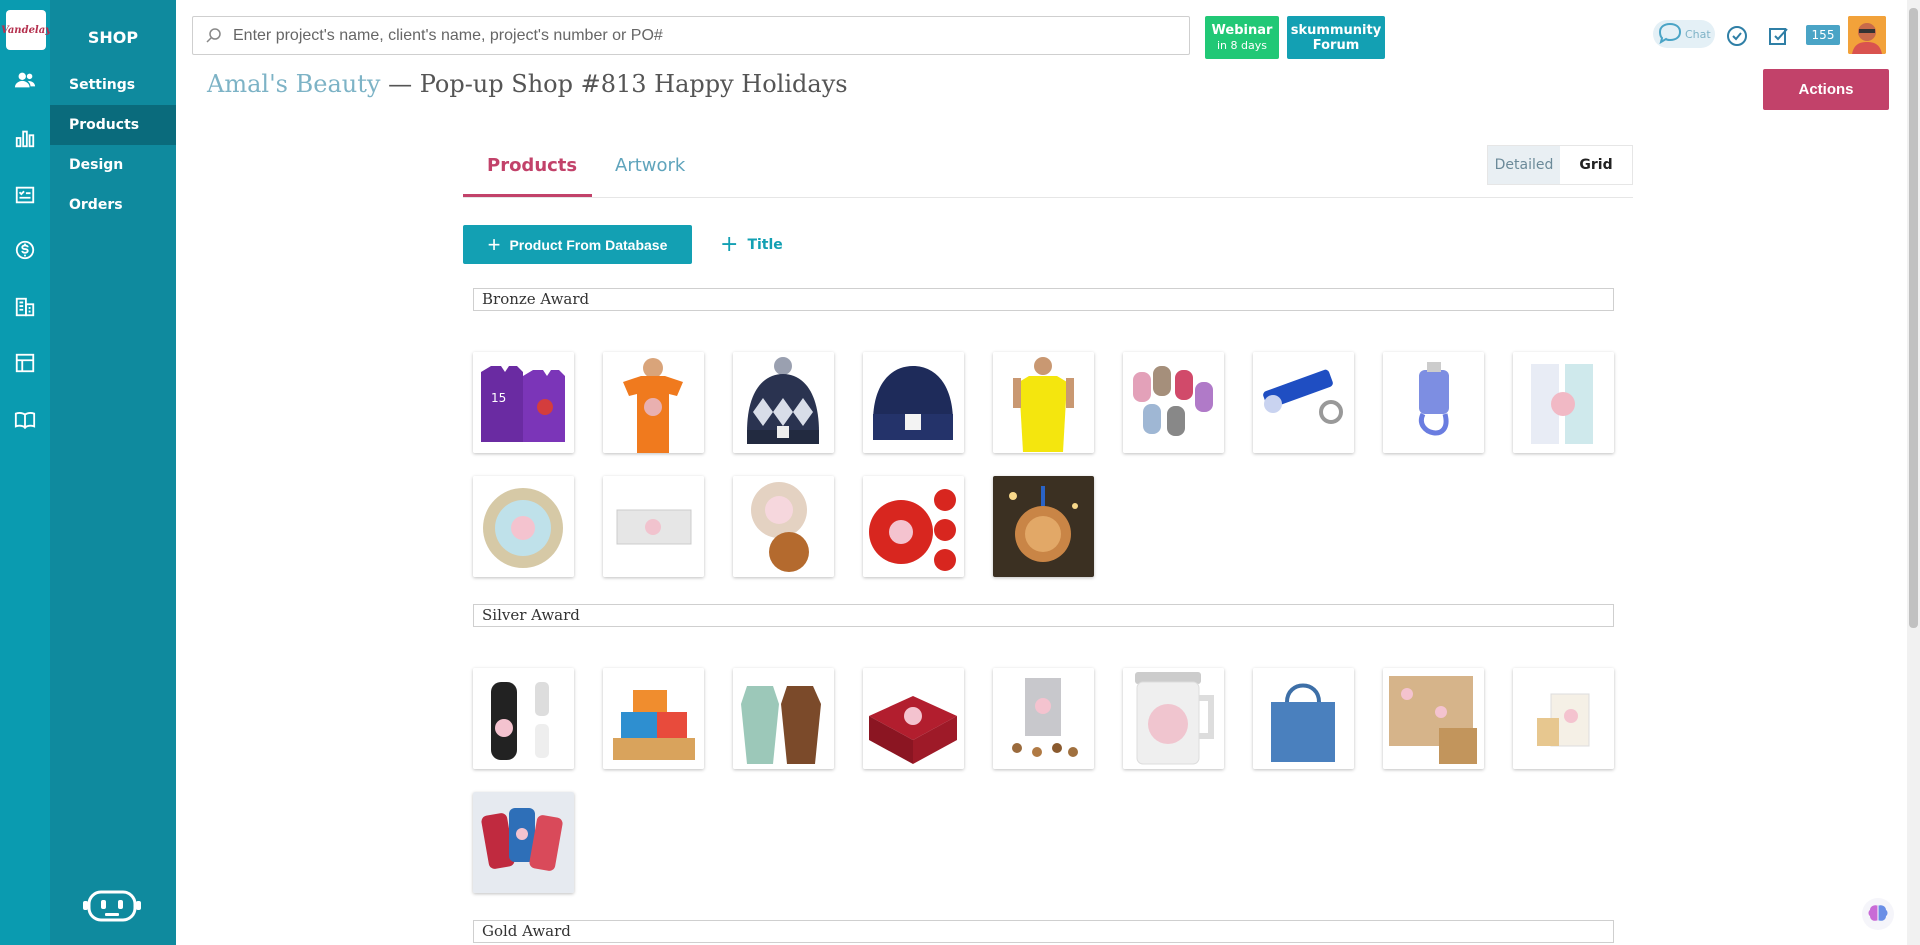 This screenshot has width=1920, height=945. I want to click on clock-check-icon, so click(1737, 36).